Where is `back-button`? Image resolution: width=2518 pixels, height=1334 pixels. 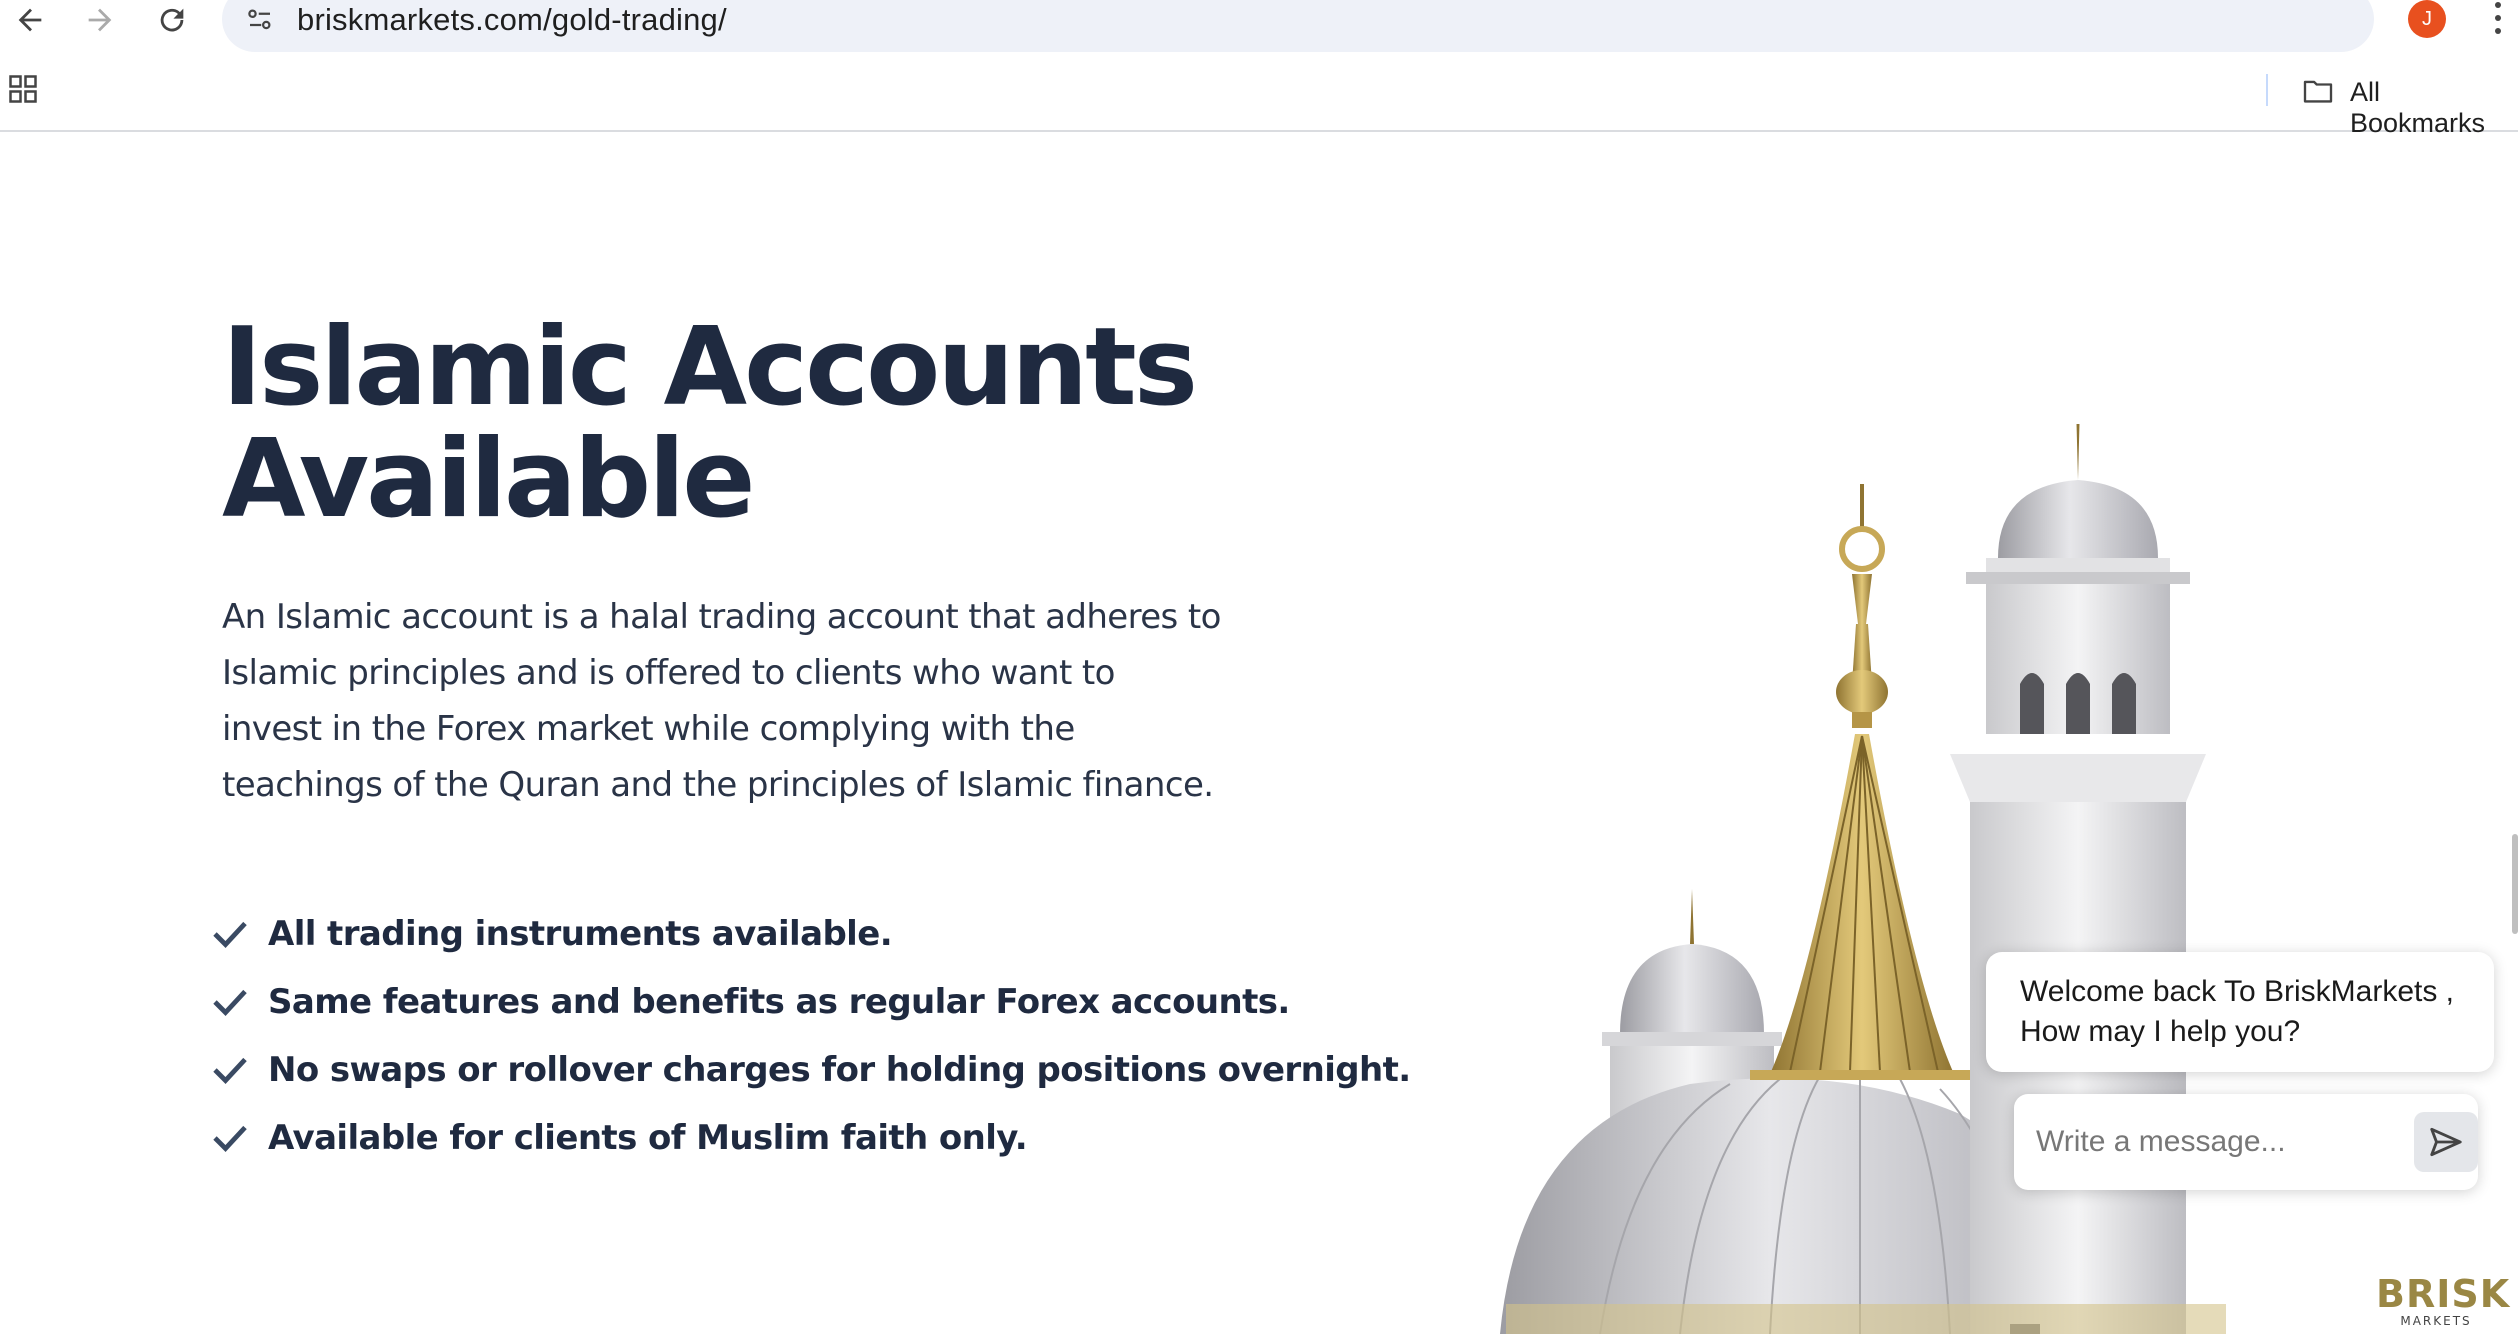
back-button is located at coordinates (30, 20).